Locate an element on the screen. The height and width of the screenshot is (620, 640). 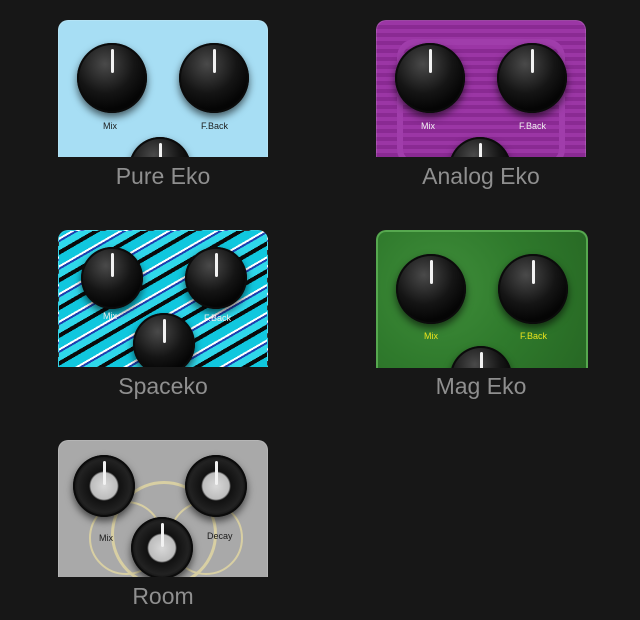
pedal-mag-eko-image: Mix F.Back is located at coordinates (482, 299).